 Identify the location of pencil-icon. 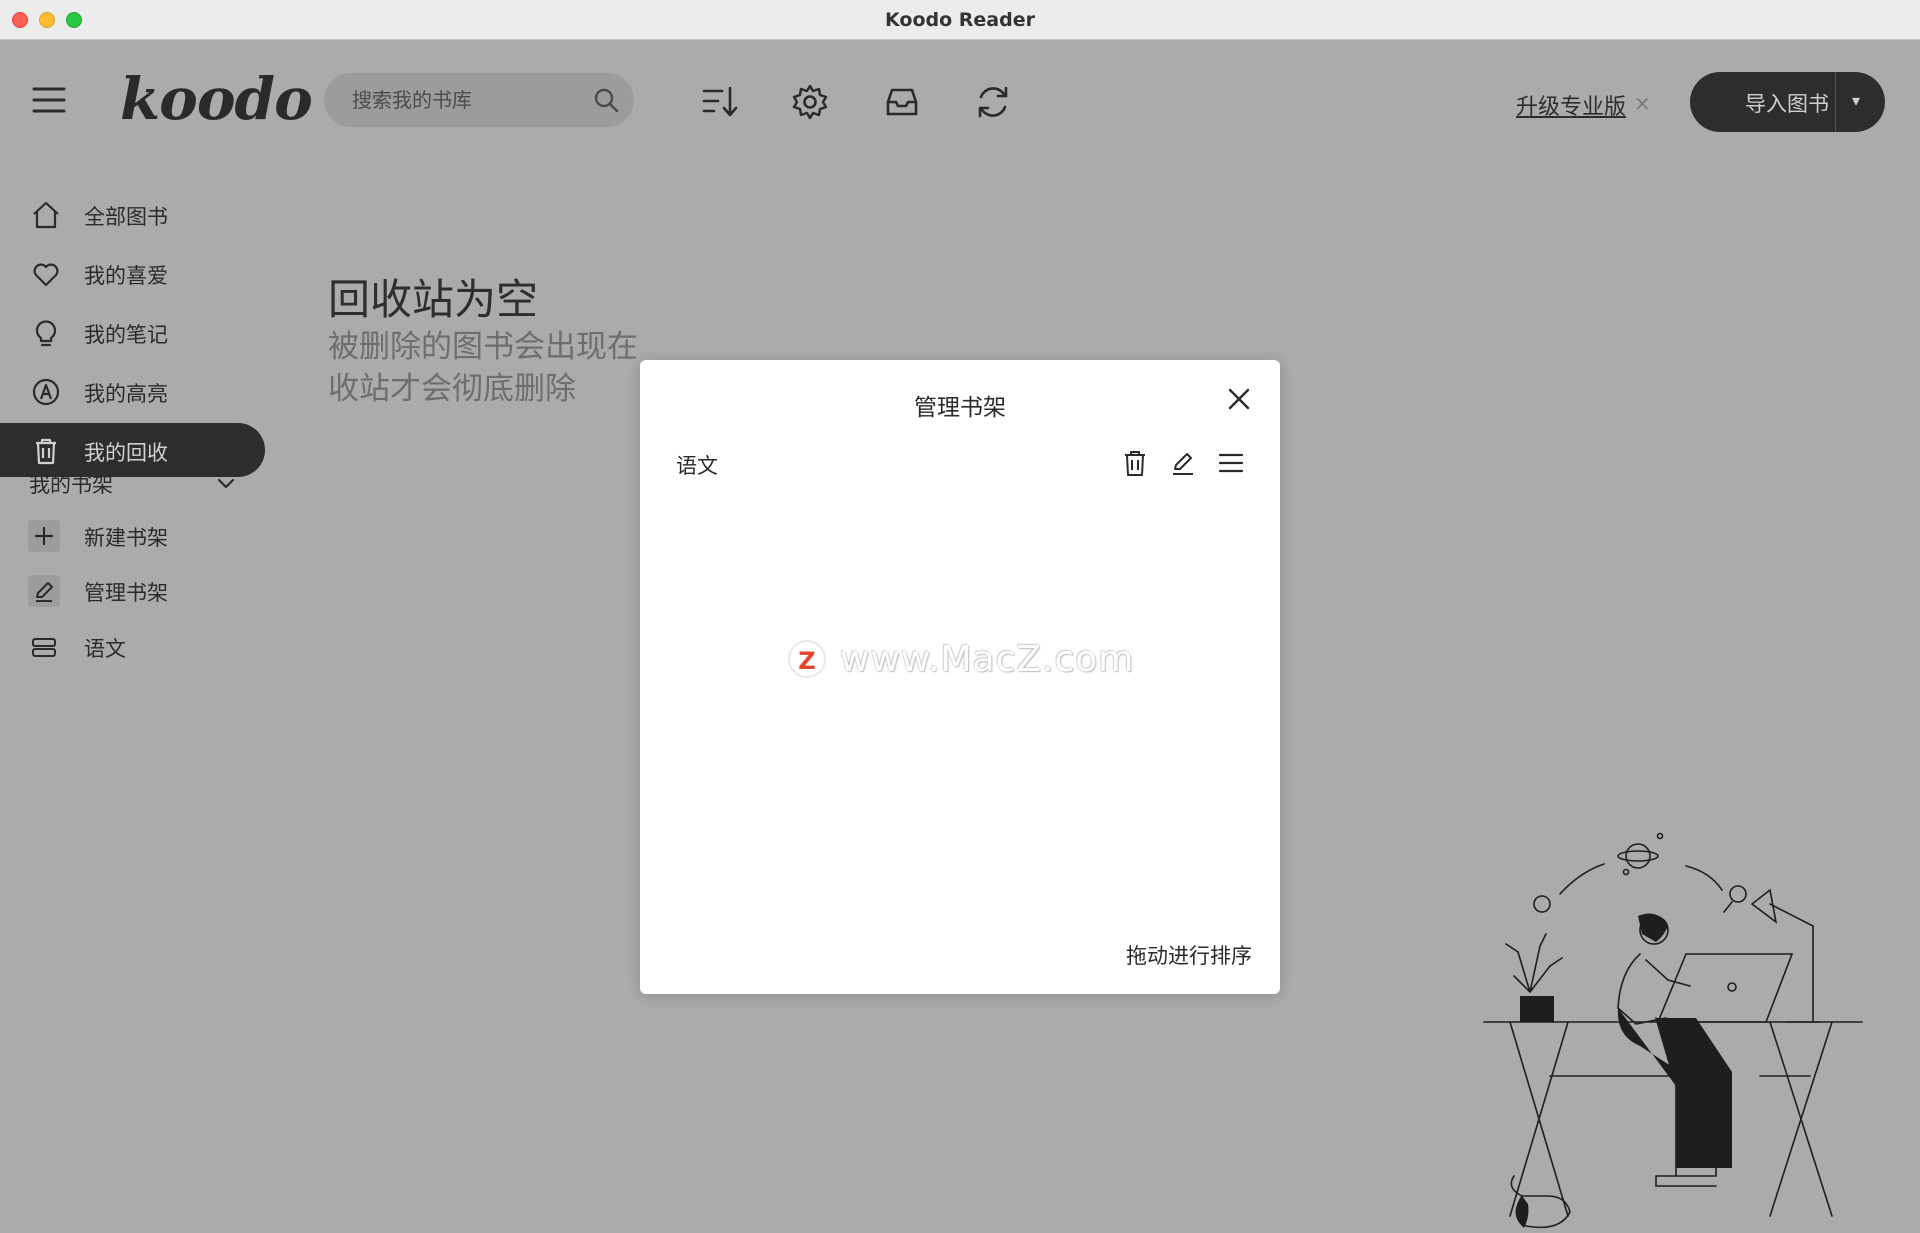
(44, 591).